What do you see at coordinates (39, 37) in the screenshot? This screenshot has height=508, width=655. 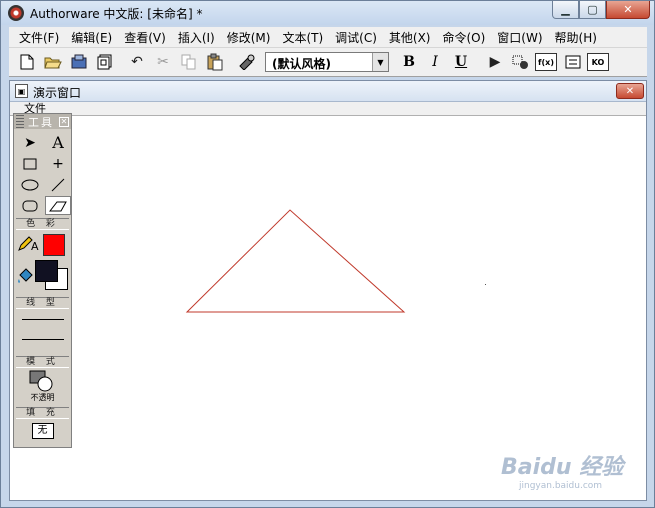 I see `menu-file: 文件(F)` at bounding box center [39, 37].